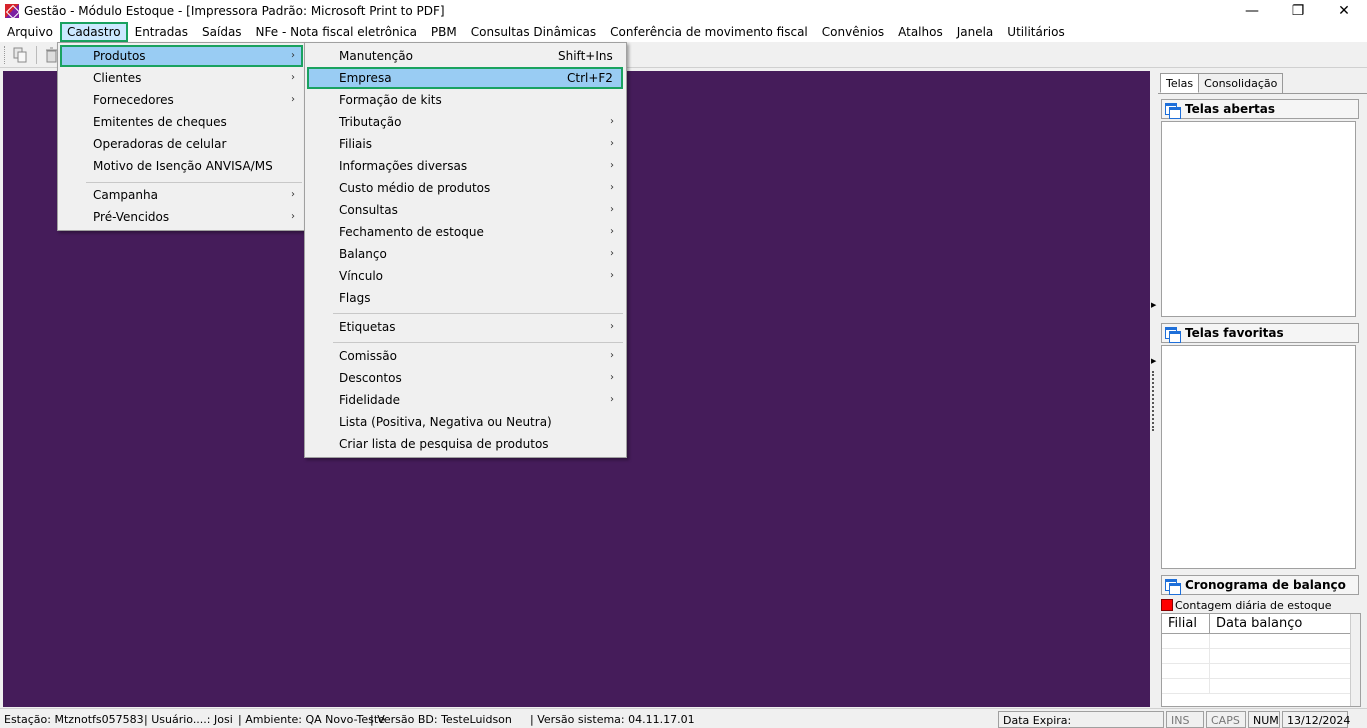  Describe the element at coordinates (1258, 219) in the screenshot. I see `telas-abertas-list` at that location.